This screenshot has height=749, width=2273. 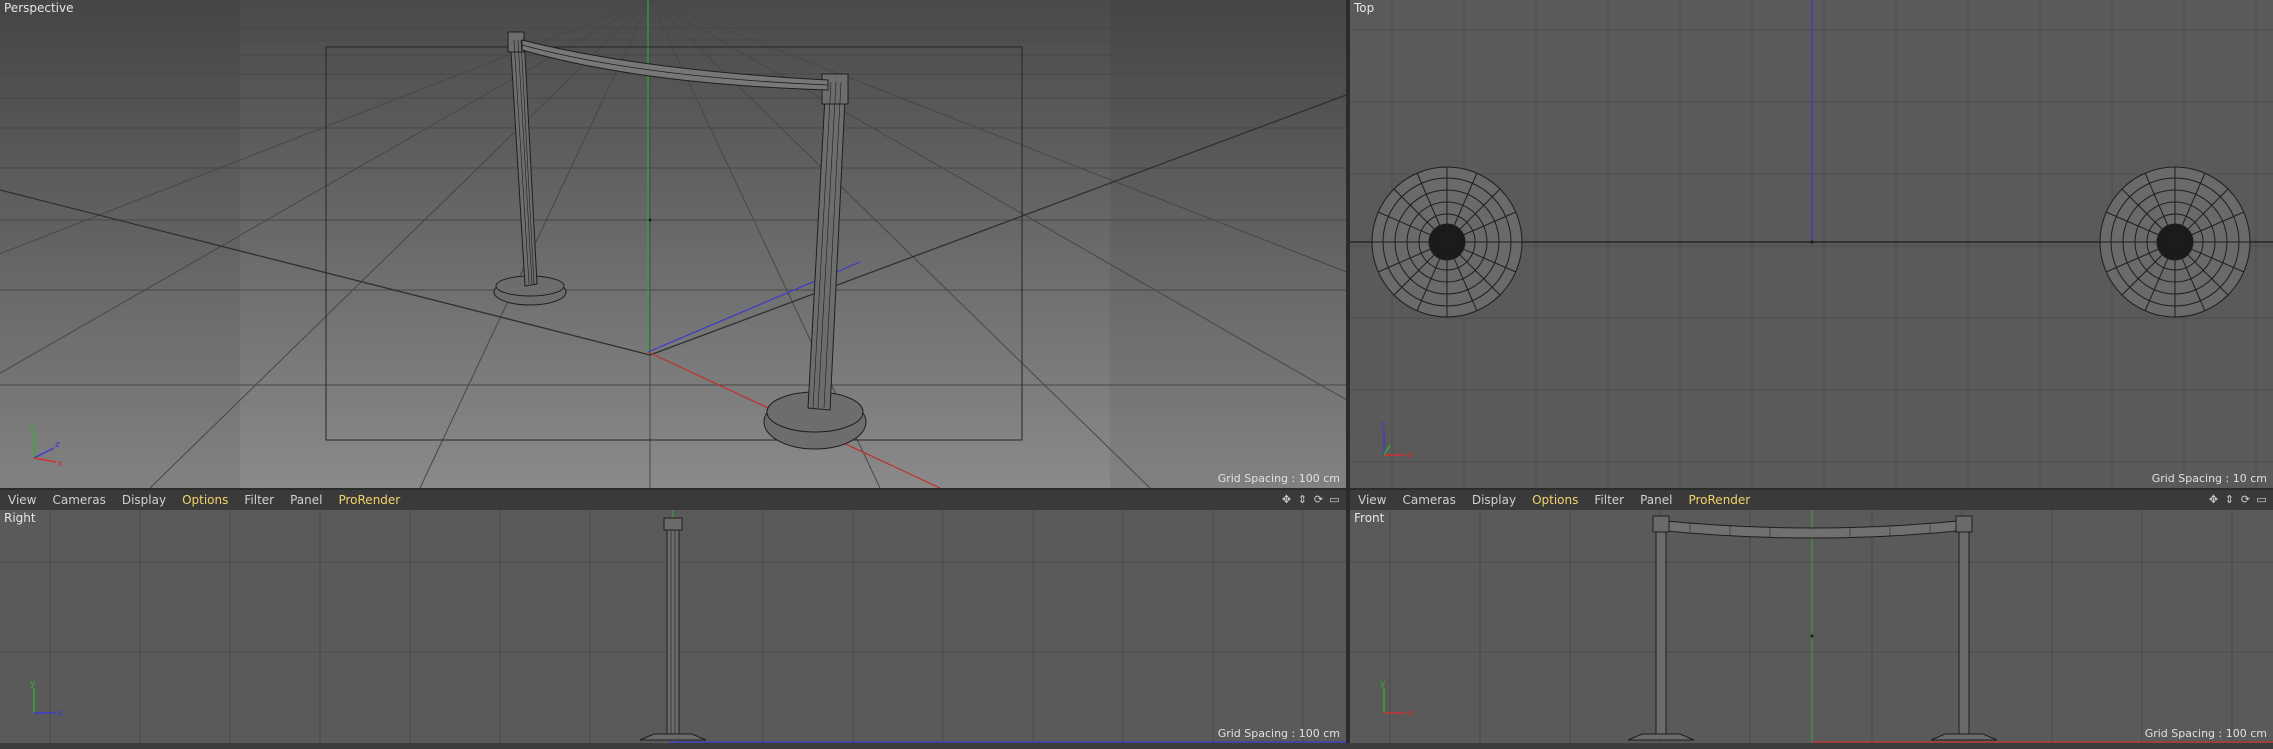 I want to click on front-scene: y x, so click(x=1811, y=626).